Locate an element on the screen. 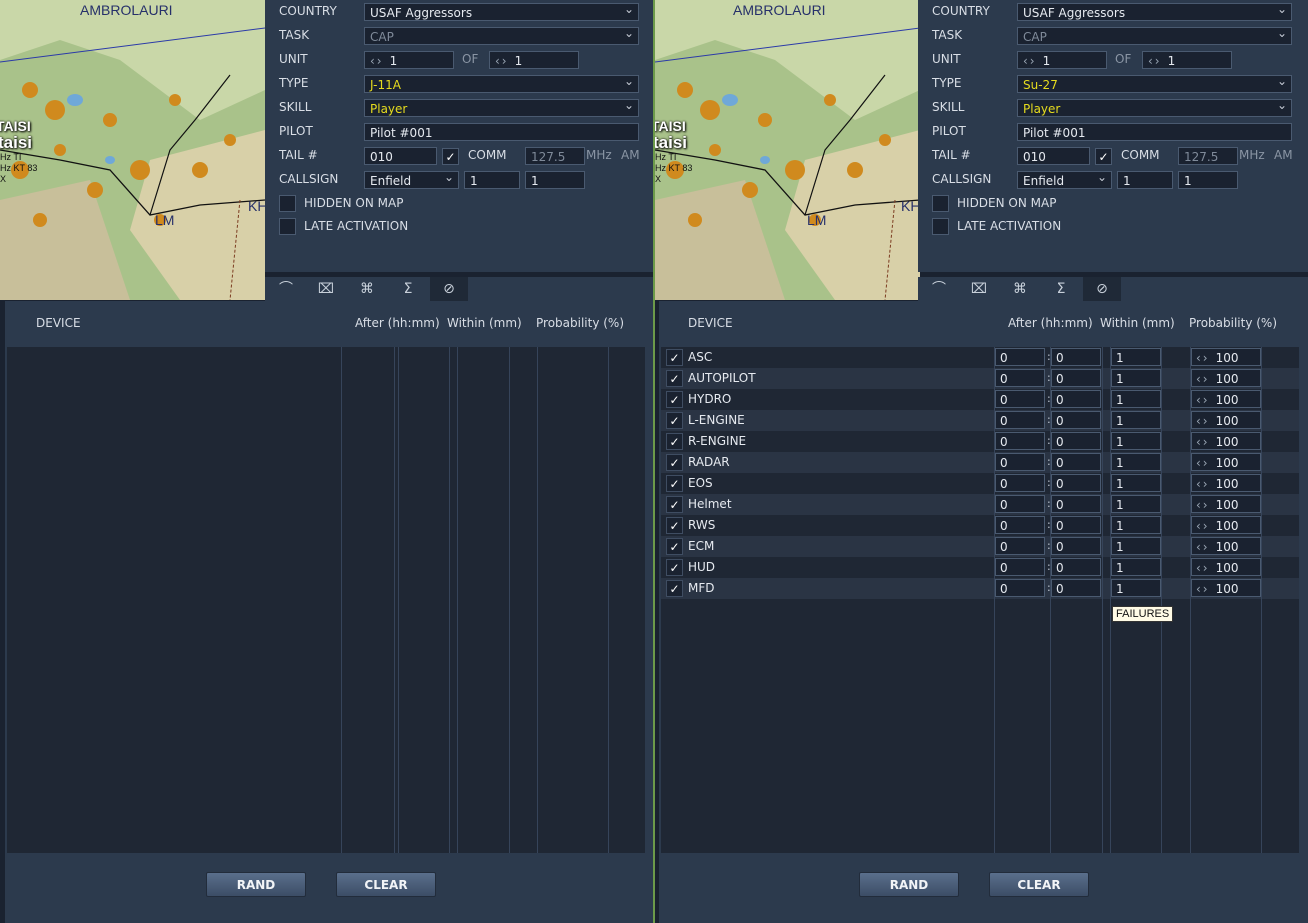  failure-row: ✓ RADAR 0:0 1 ‹› 100 is located at coordinates (980, 462).